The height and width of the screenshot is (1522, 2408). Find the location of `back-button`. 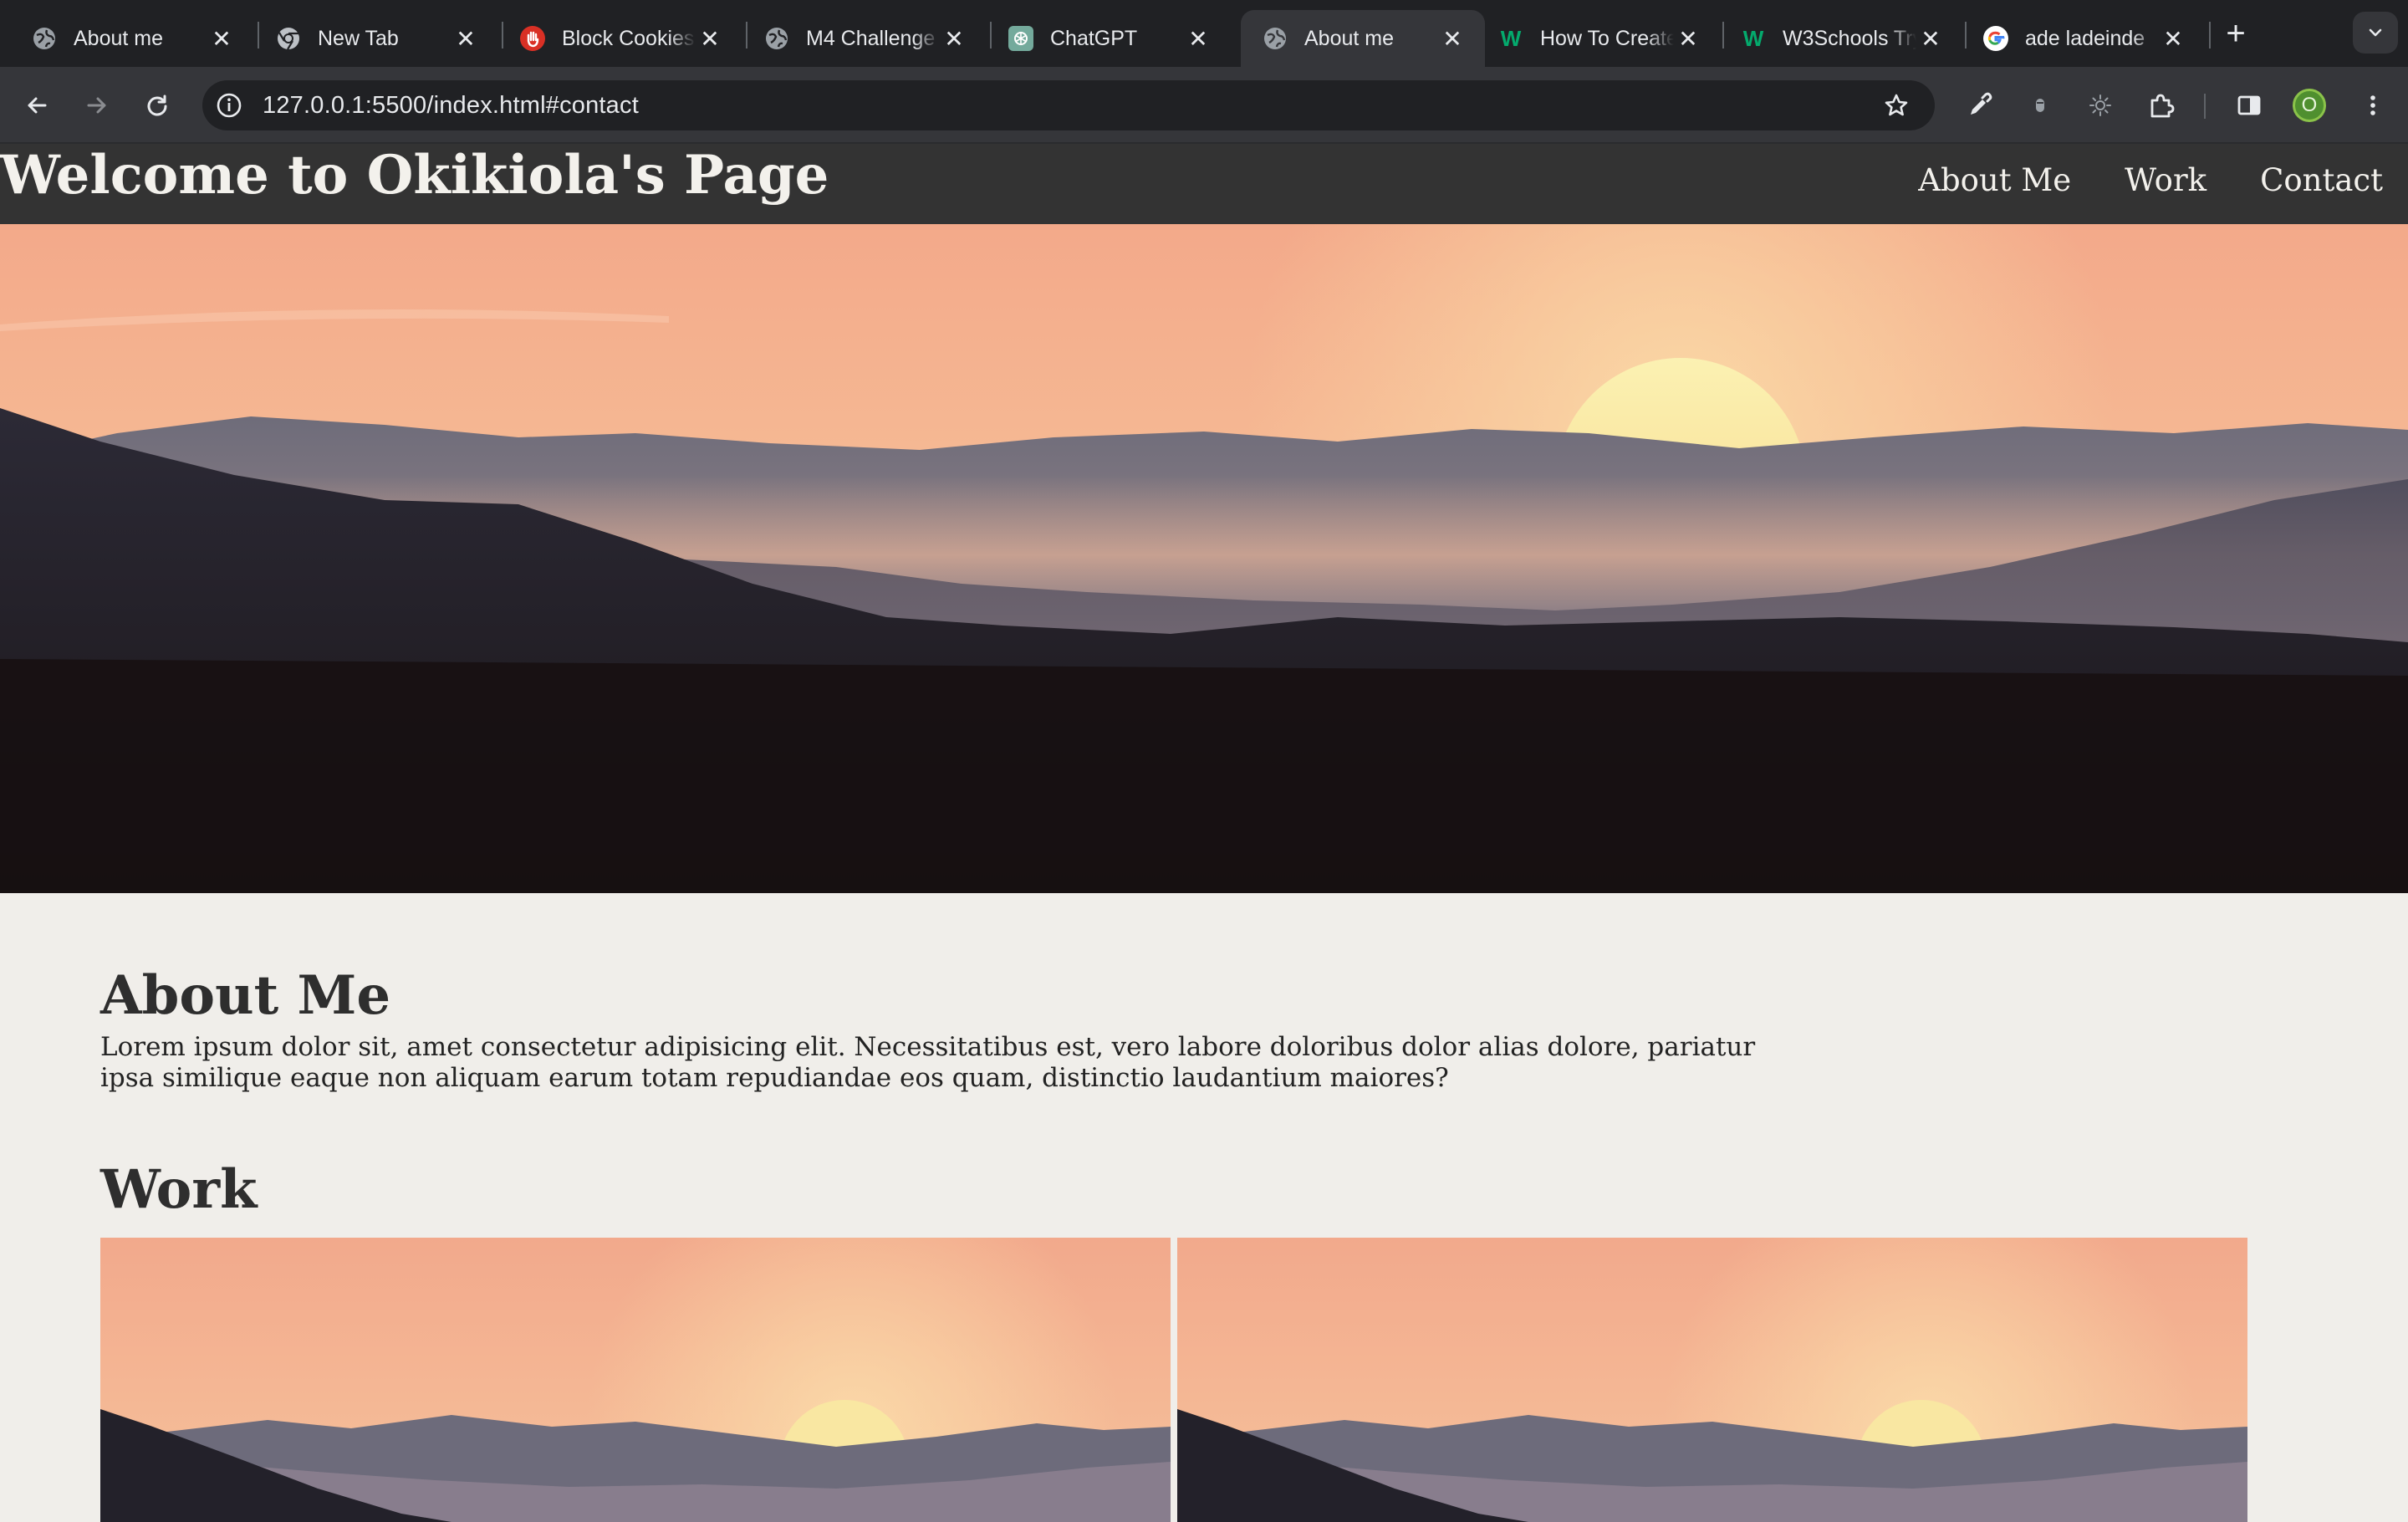

back-button is located at coordinates (37, 105).